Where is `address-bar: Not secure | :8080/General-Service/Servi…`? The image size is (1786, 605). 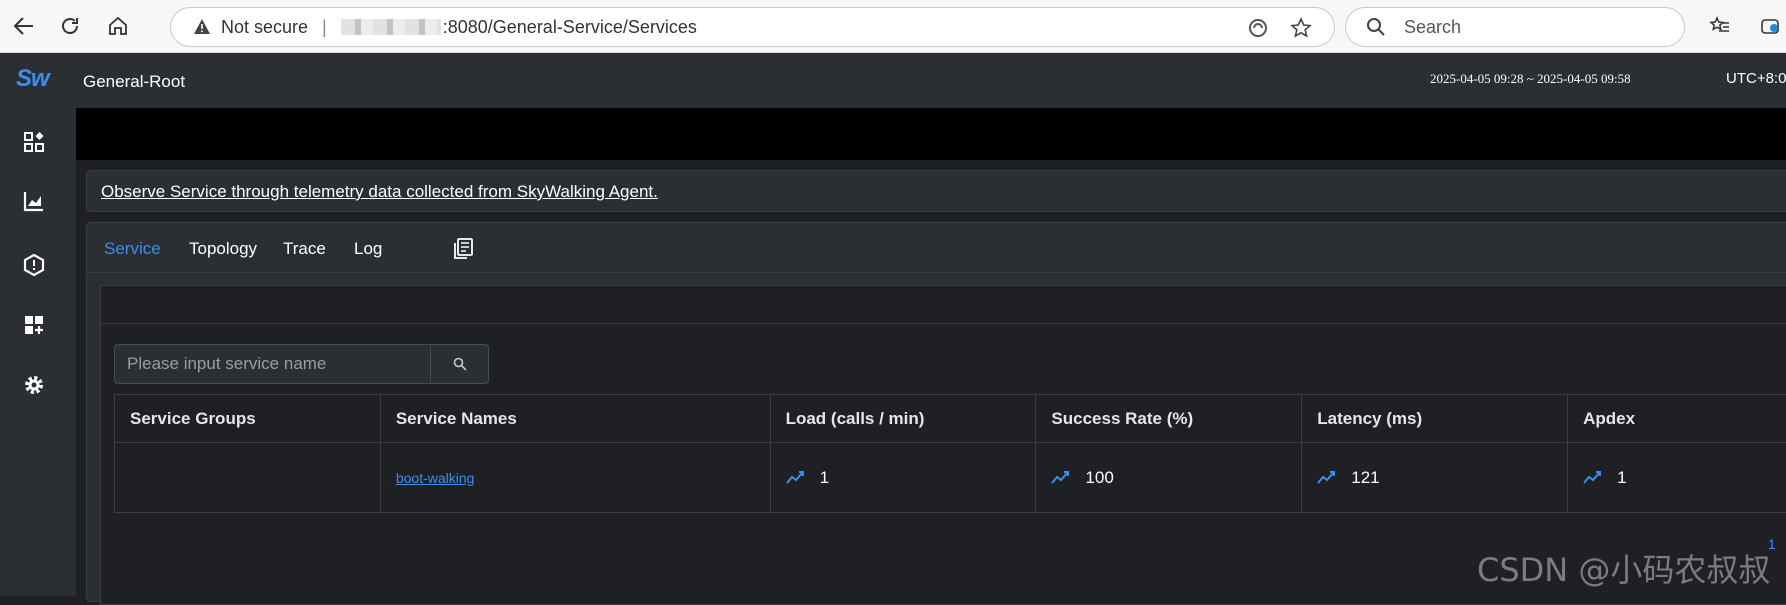 address-bar: Not secure | :8080/General-Service/Servi… is located at coordinates (752, 27).